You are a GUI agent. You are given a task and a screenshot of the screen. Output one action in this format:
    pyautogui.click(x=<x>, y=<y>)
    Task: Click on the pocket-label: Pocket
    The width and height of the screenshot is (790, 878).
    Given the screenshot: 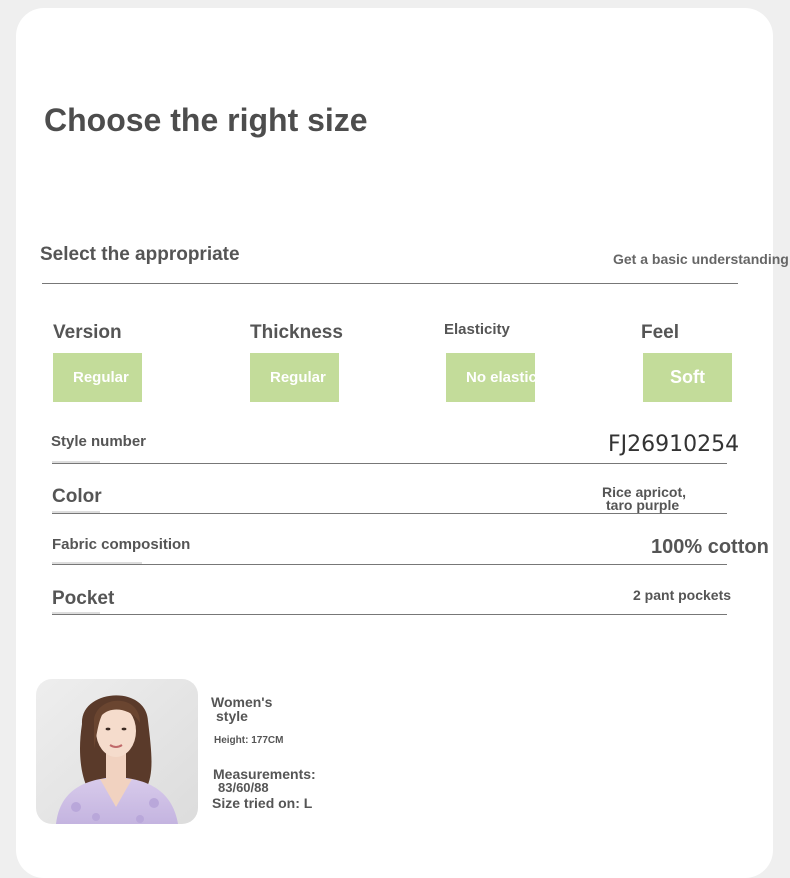 What is the action you would take?
    pyautogui.click(x=83, y=598)
    